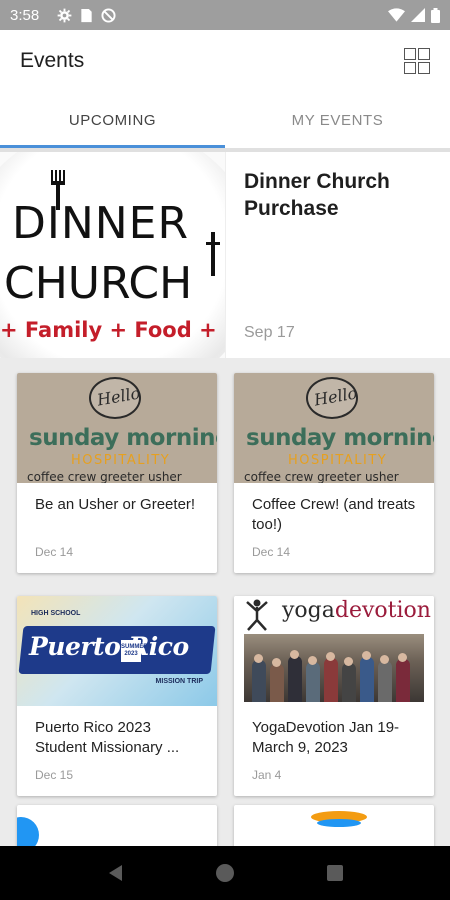  What do you see at coordinates (113, 255) in the screenshot?
I see `featured-event-image: DINNER CHURCH + Family + Food + F` at bounding box center [113, 255].